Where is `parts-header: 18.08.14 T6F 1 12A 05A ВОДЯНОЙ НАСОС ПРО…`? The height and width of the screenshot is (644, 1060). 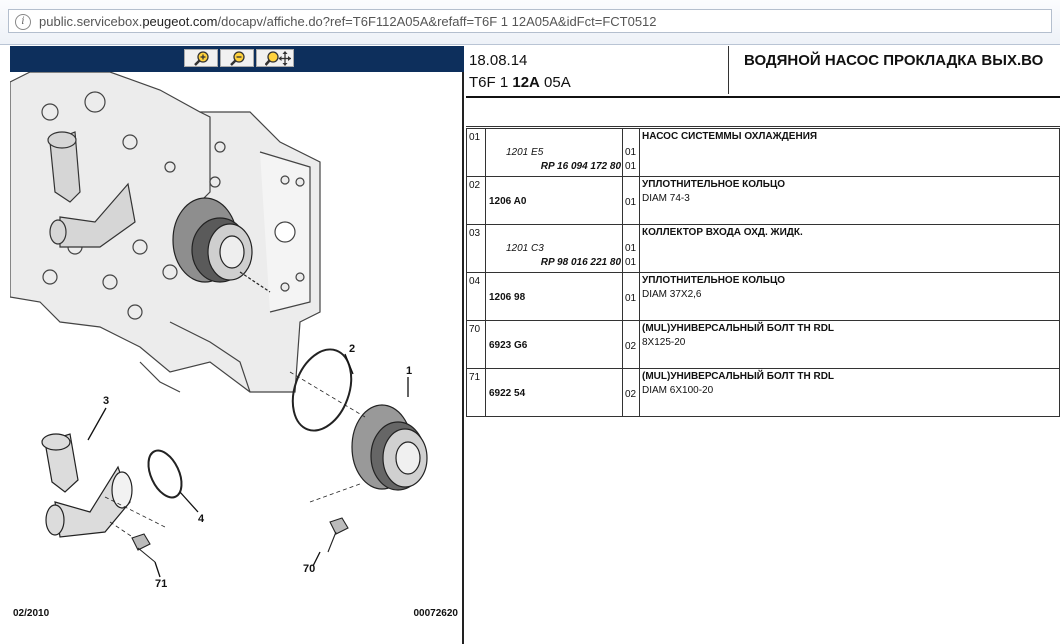 parts-header: 18.08.14 T6F 1 12A 05A ВОДЯНОЙ НАСОС ПРО… is located at coordinates (763, 72).